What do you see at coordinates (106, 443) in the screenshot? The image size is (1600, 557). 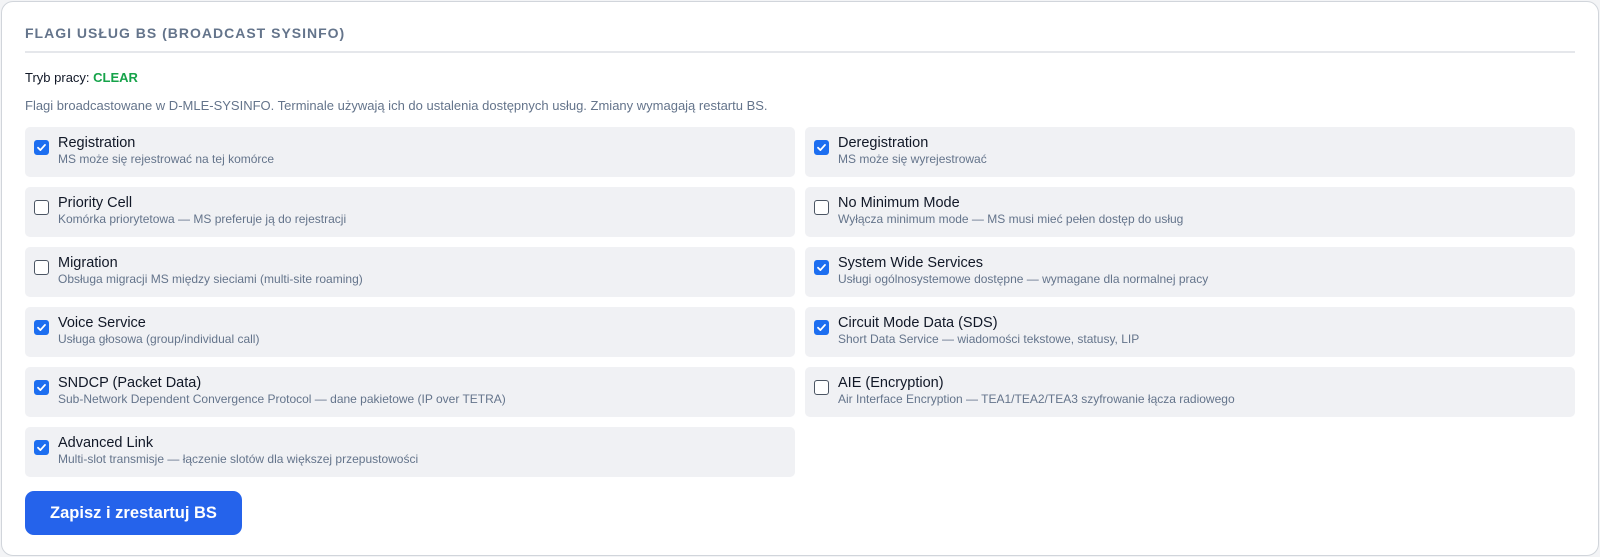 I see `flag-name: Advanced Link` at bounding box center [106, 443].